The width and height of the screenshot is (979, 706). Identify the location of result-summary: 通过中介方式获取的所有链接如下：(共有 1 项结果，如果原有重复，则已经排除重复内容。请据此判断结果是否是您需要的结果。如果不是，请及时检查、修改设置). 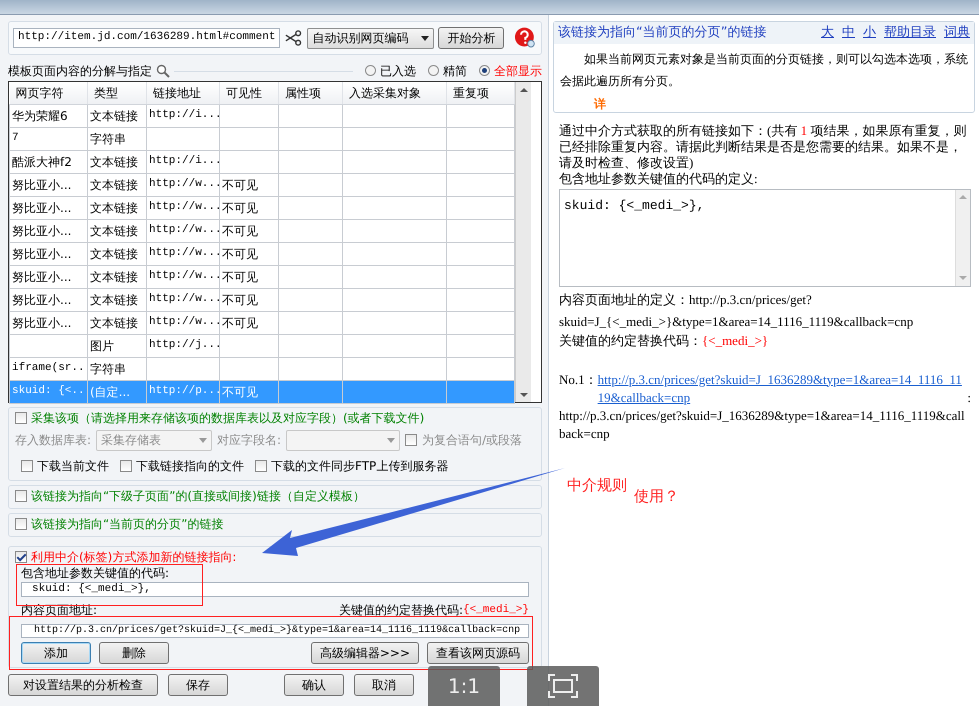
(763, 146).